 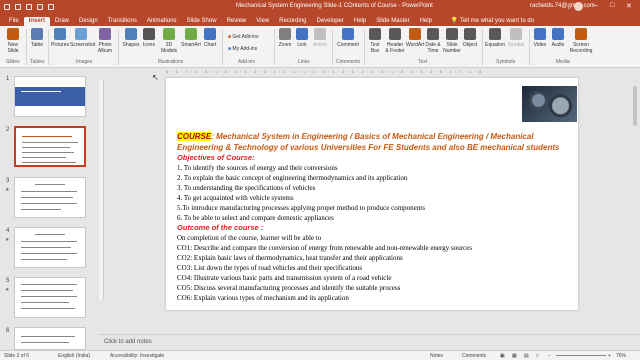 What do you see at coordinates (29, 7) in the screenshot?
I see `undo-icon` at bounding box center [29, 7].